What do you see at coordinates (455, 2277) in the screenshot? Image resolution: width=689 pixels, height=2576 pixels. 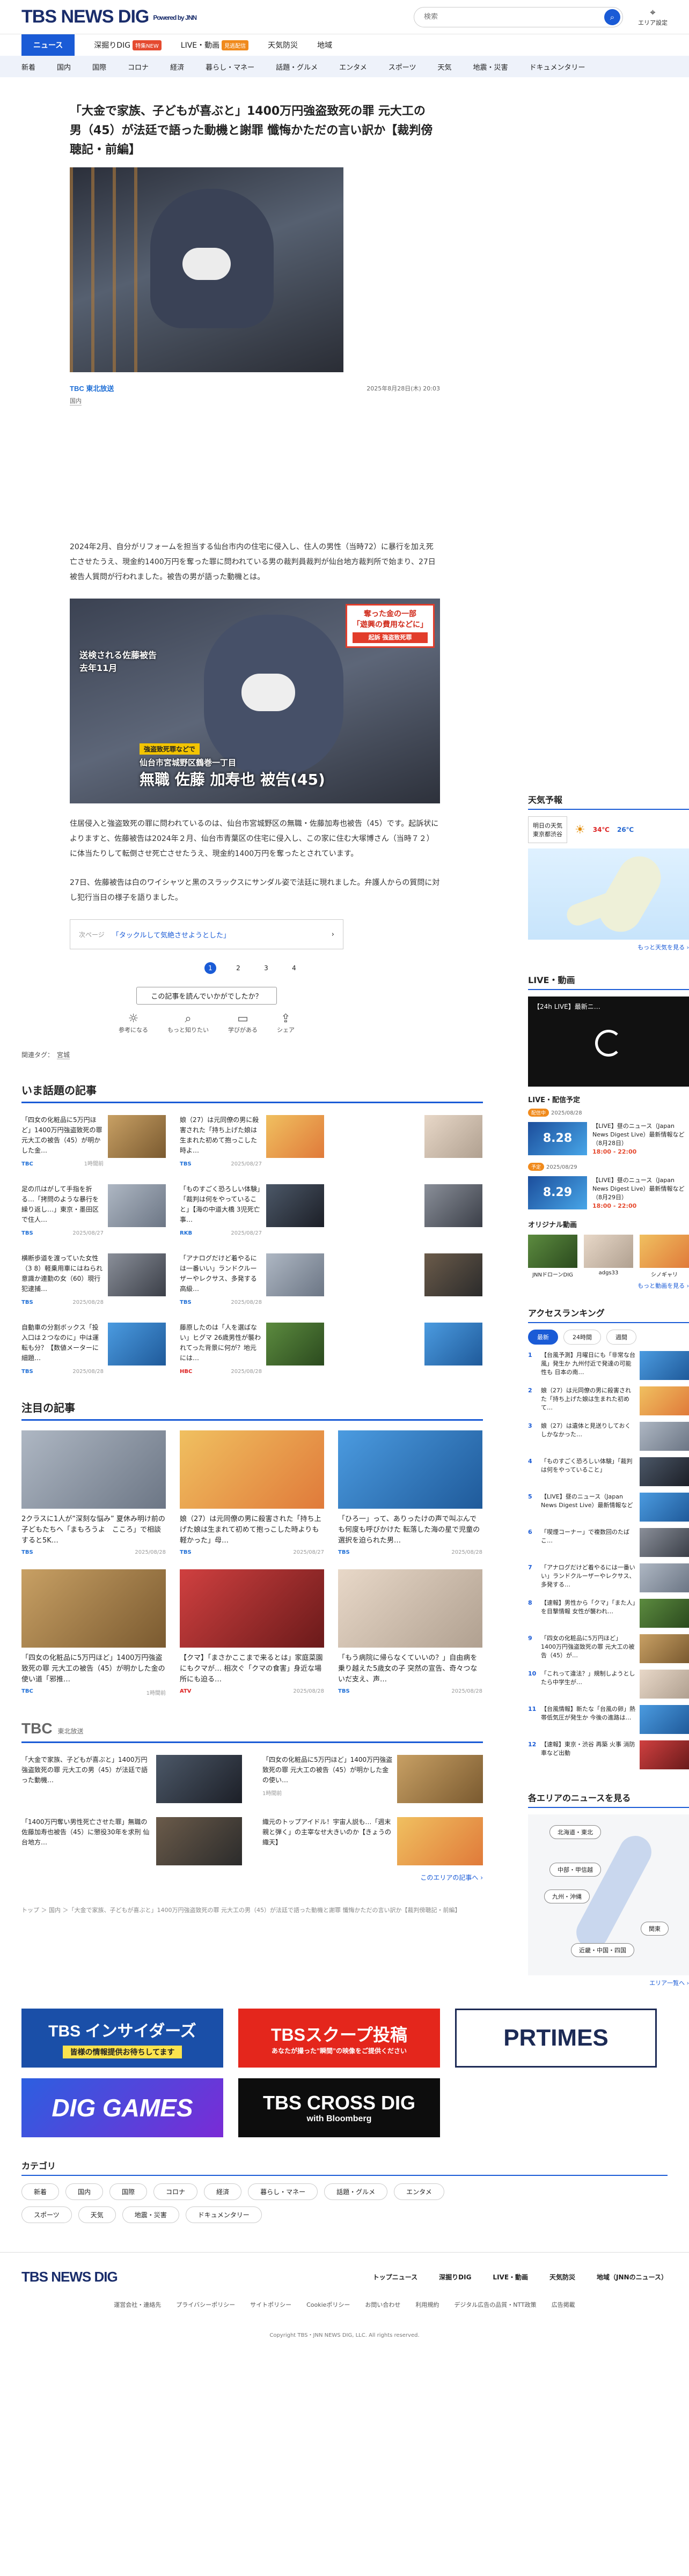 I see `footer-nav-item: 深掘りDIG` at bounding box center [455, 2277].